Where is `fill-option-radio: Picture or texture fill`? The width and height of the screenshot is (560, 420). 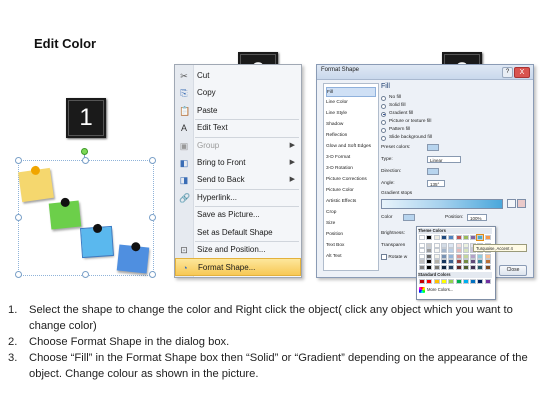
fill-option-radio: Picture or texture fill is located at coordinates (451, 122).